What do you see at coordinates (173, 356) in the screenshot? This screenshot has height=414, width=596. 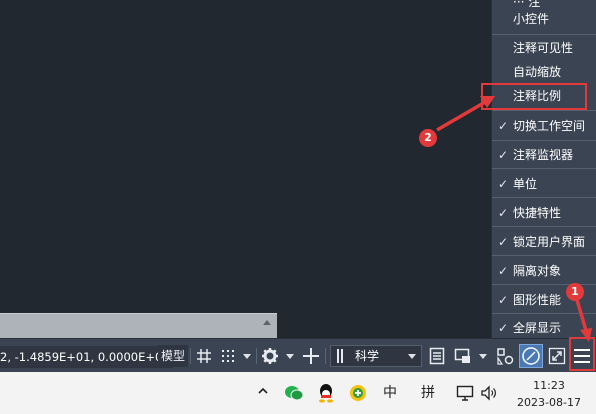 I see `model-space-button: 模型` at bounding box center [173, 356].